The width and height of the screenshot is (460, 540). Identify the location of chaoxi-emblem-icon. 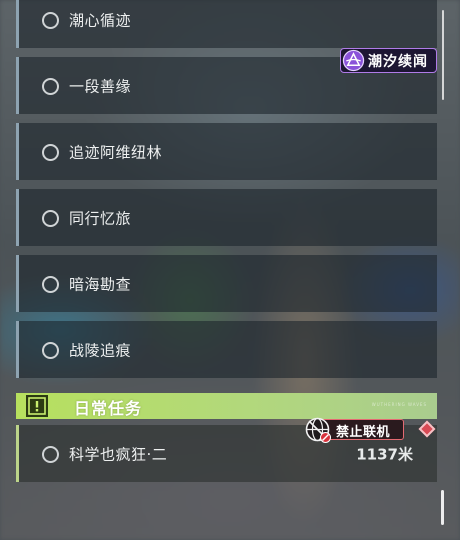
(353, 60).